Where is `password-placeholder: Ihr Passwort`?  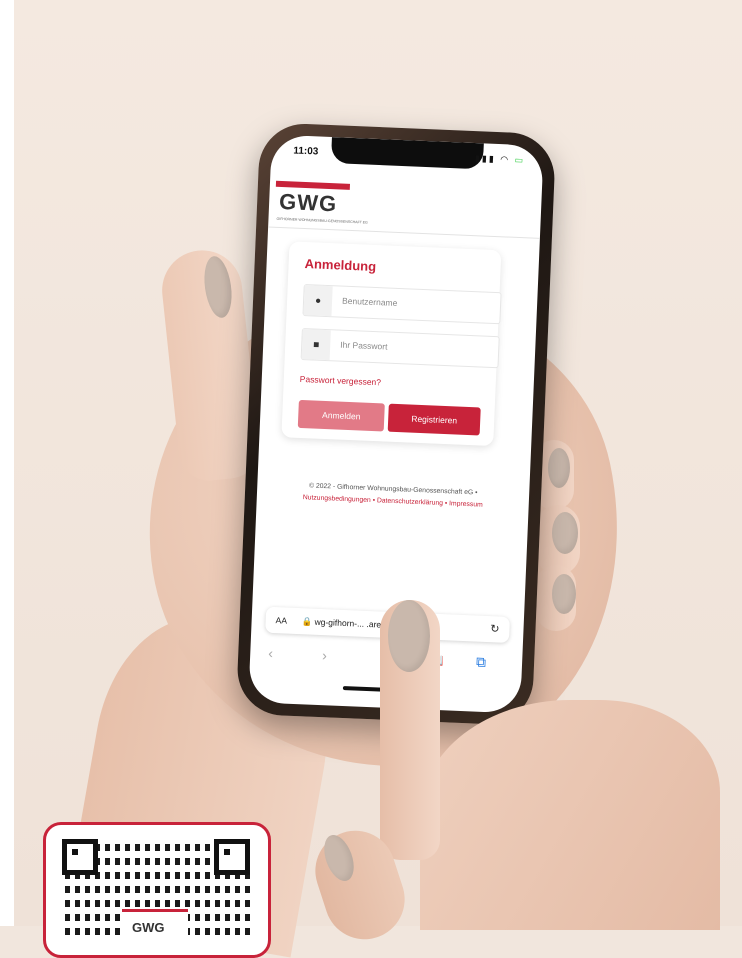 password-placeholder: Ihr Passwort is located at coordinates (364, 345).